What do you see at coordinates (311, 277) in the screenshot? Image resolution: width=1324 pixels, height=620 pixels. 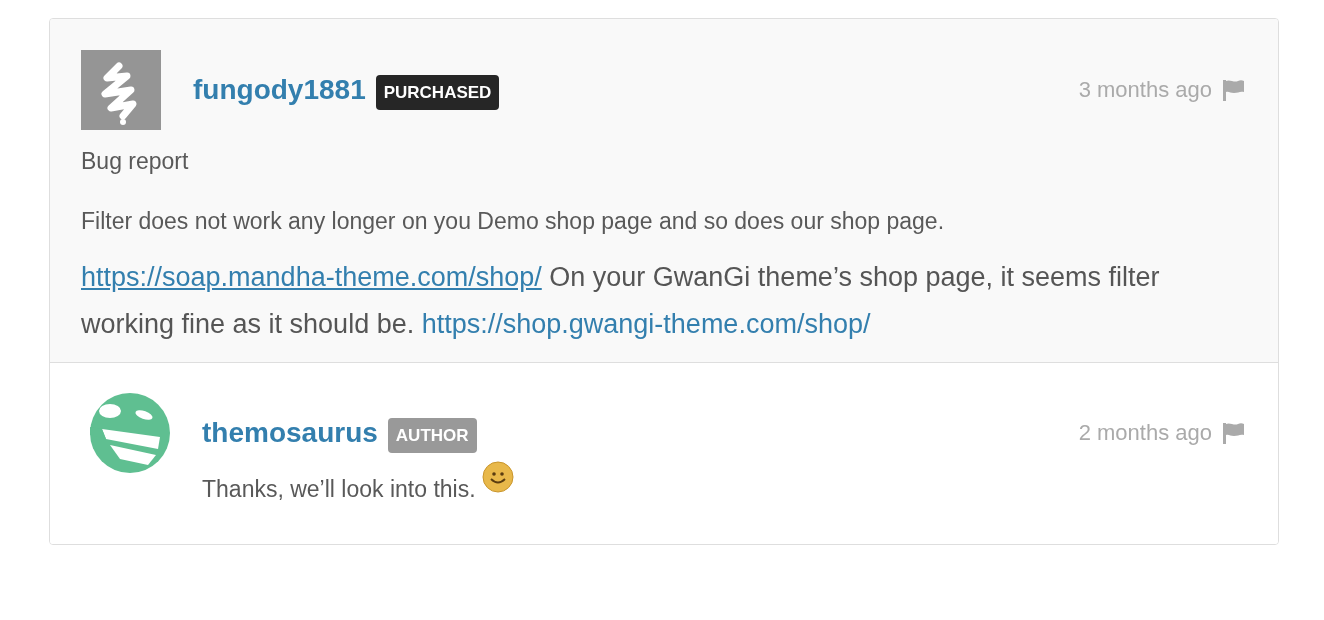 I see `url-link: https://soap.mandha-theme.com/shop/` at bounding box center [311, 277].